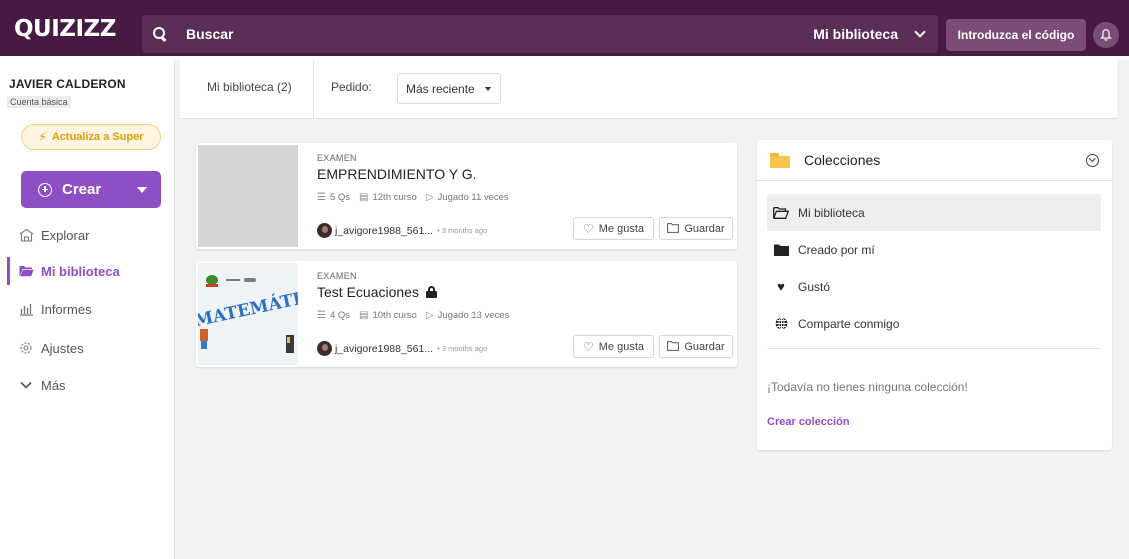 The image size is (1129, 559). What do you see at coordinates (87, 348) in the screenshot?
I see `sidebar-item-settings: Ajustes` at bounding box center [87, 348].